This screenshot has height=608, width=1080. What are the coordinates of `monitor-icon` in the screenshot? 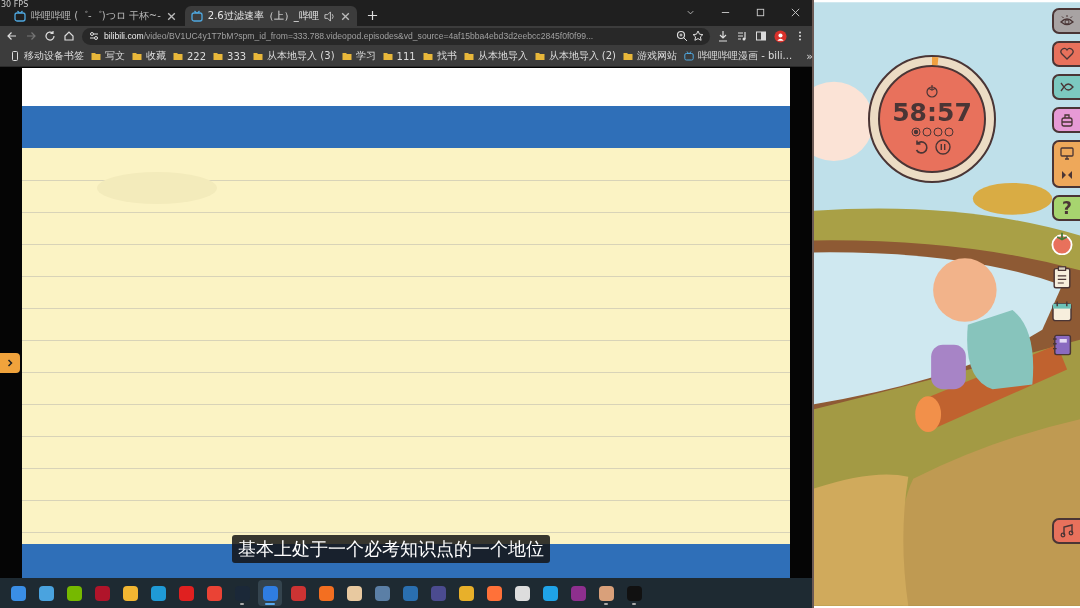 It's located at (1067, 153).